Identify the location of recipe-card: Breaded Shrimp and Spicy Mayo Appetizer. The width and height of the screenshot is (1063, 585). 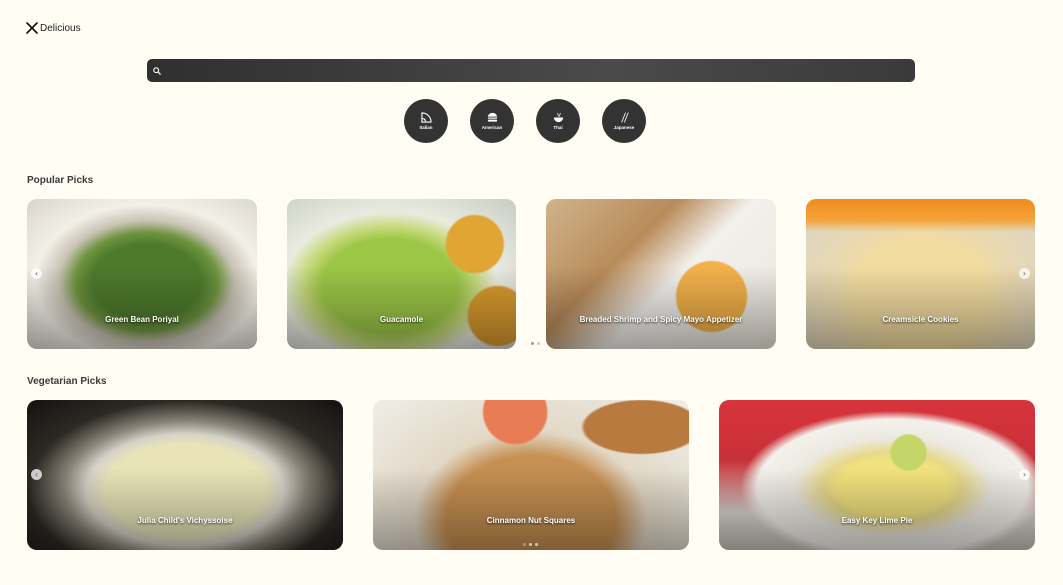
(661, 274).